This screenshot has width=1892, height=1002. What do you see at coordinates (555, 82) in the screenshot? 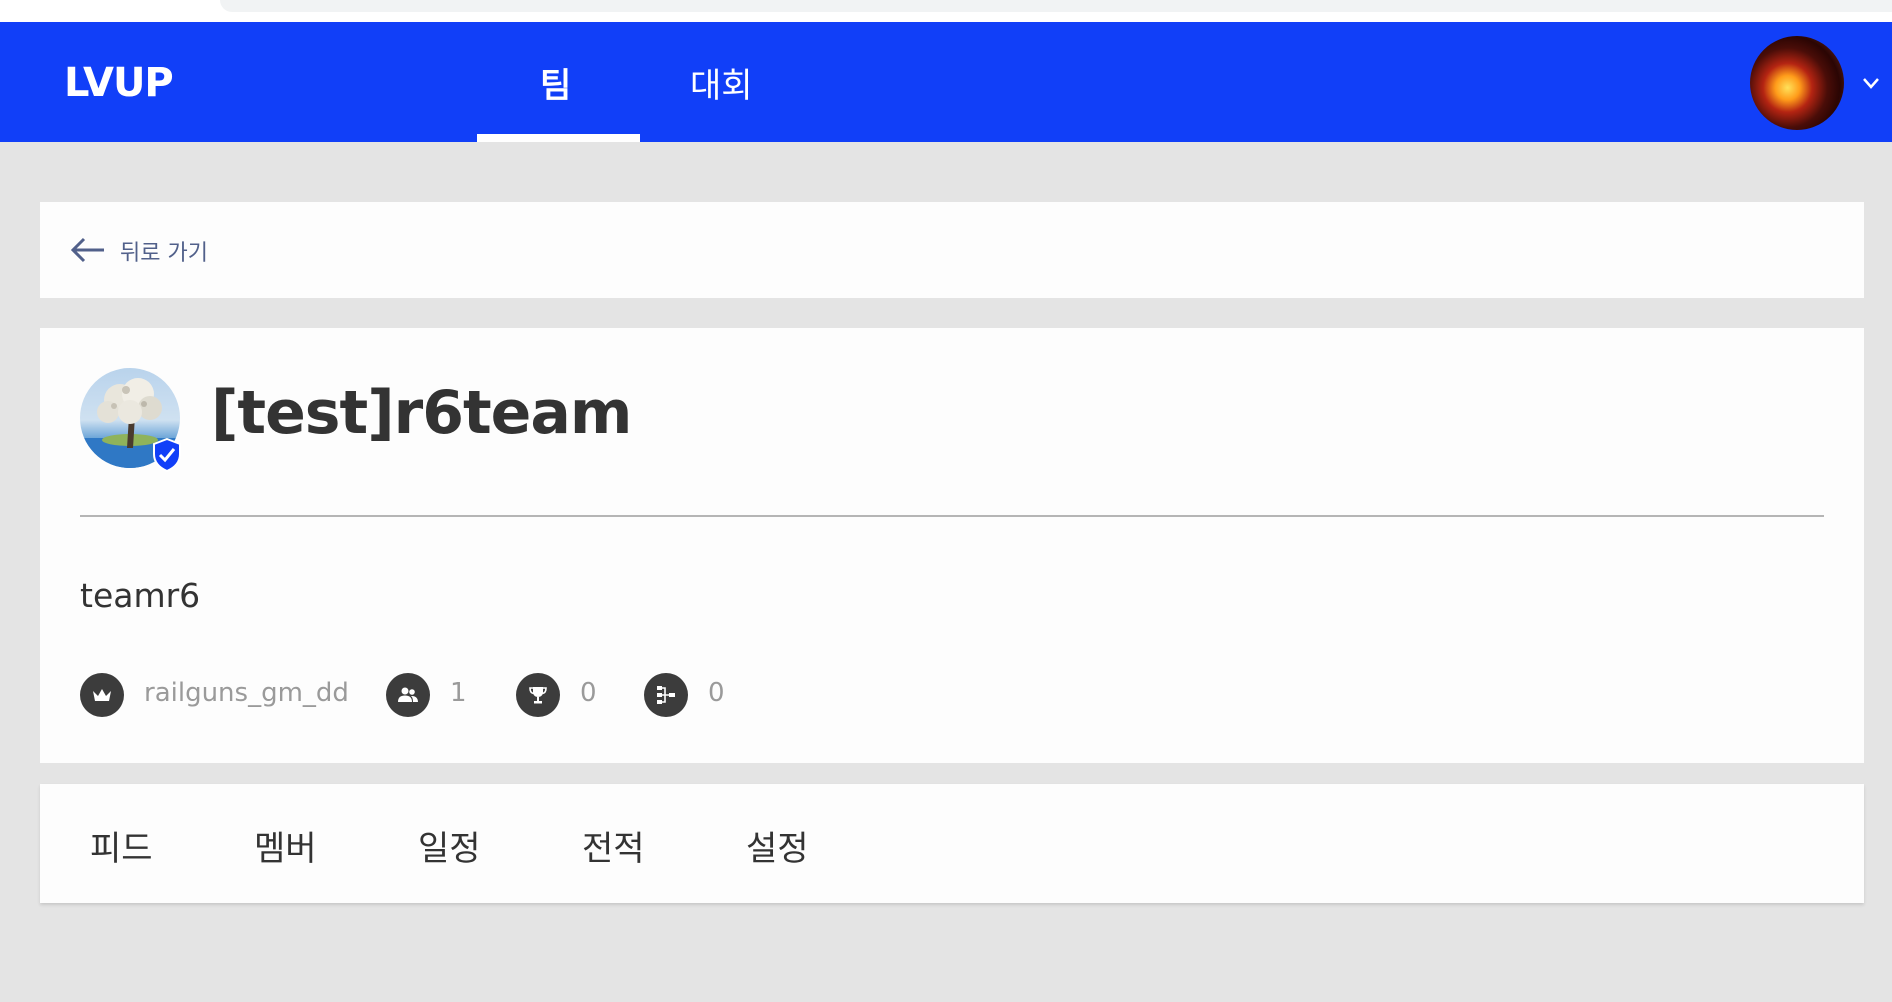
I see `nav-tab-team: 팀` at bounding box center [555, 82].